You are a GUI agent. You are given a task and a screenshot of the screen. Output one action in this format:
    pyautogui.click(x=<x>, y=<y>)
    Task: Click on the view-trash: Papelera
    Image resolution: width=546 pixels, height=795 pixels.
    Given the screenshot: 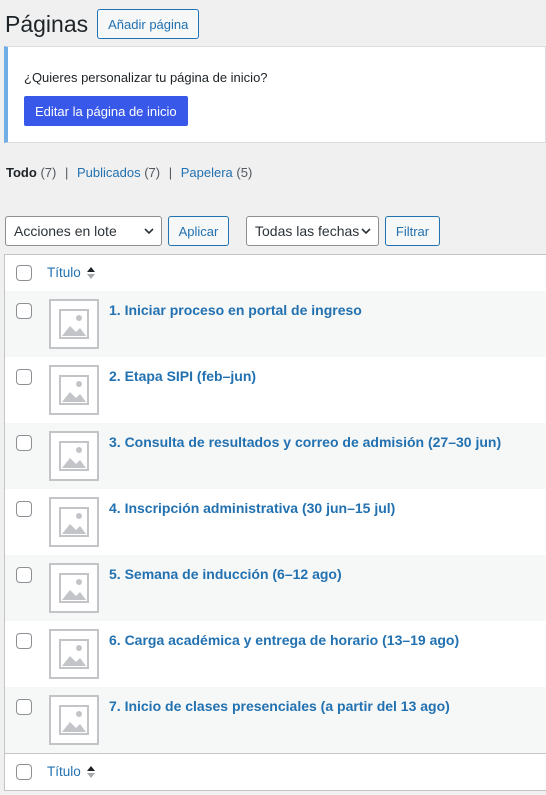 What is the action you would take?
    pyautogui.click(x=207, y=172)
    